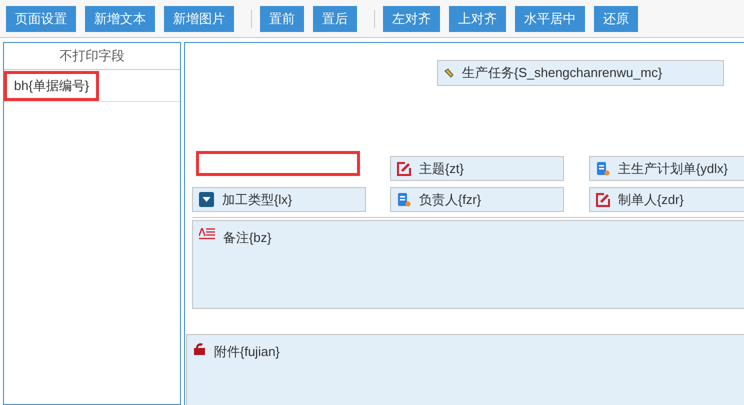 The width and height of the screenshot is (744, 405). I want to click on field-label: 加工类型{lx}, so click(257, 199).